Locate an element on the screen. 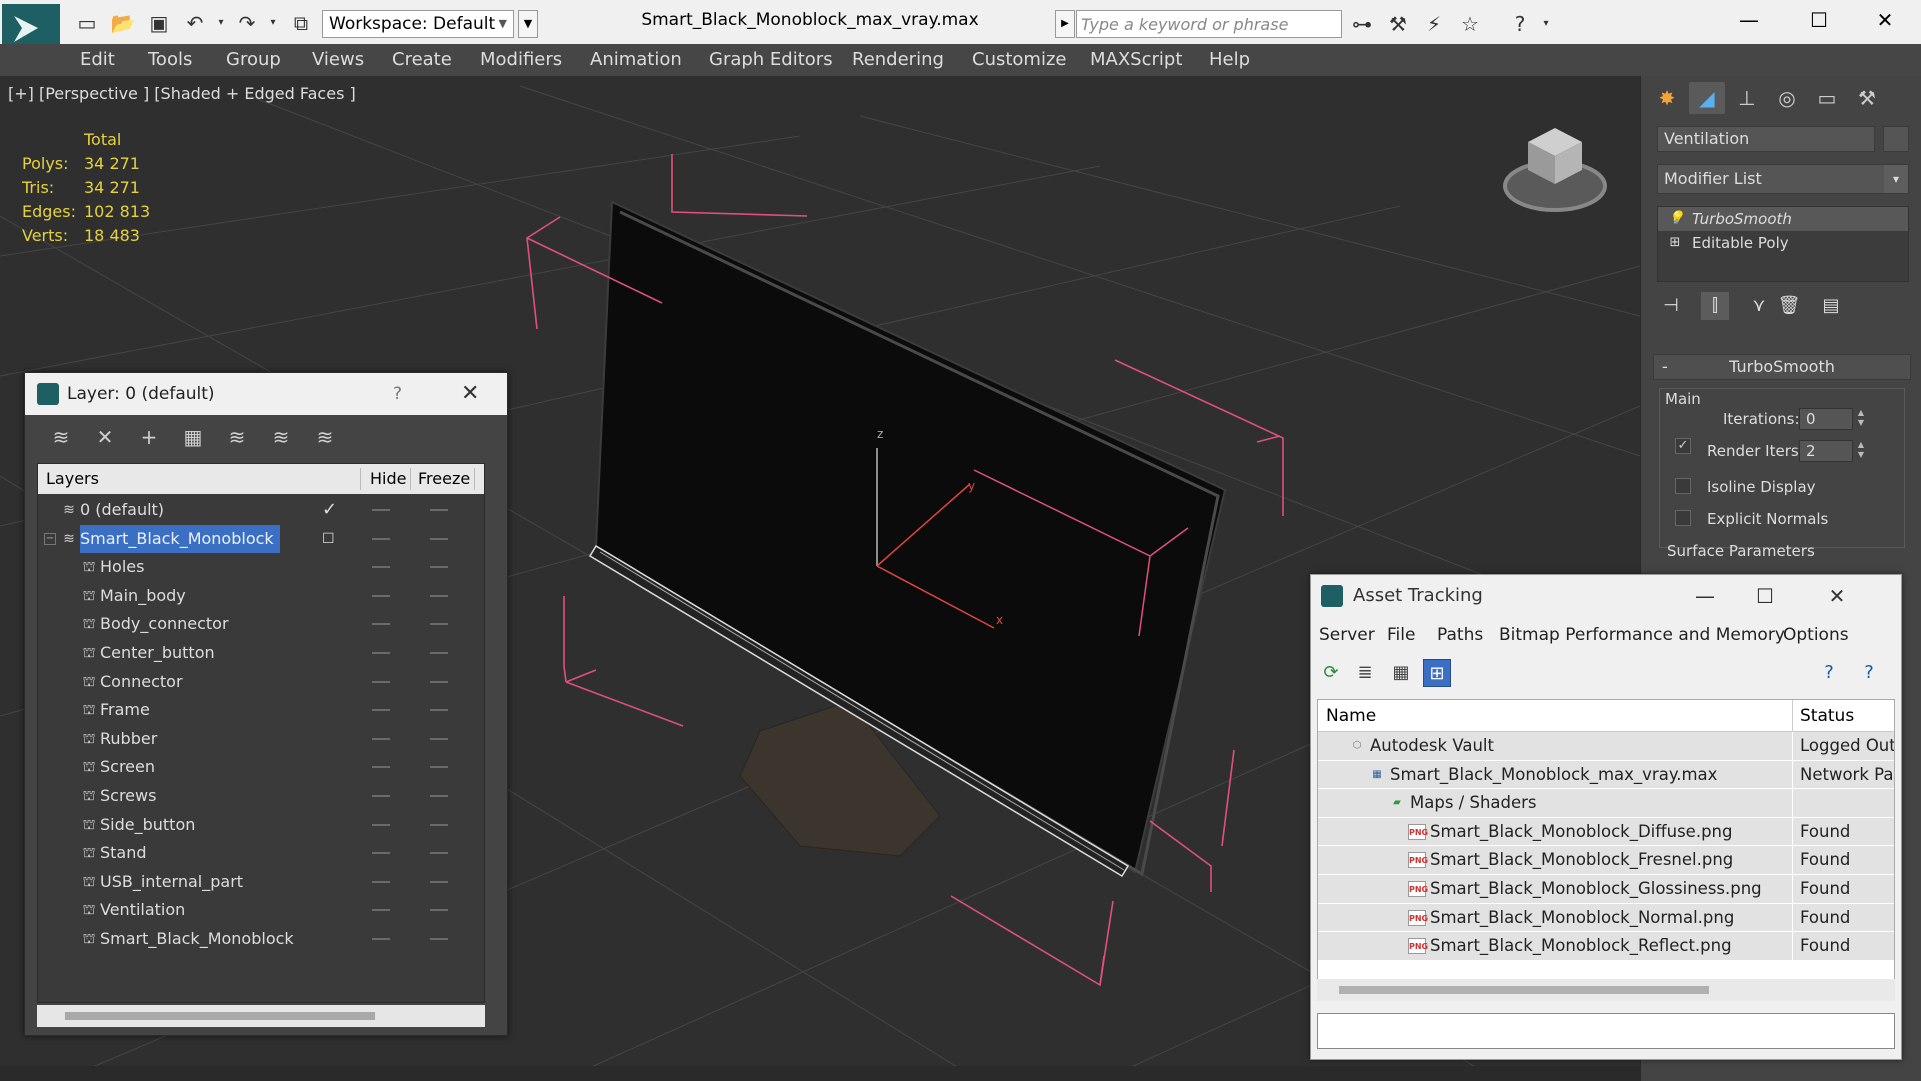  remove-modifier-icon: 🗑 is located at coordinates (1789, 306).